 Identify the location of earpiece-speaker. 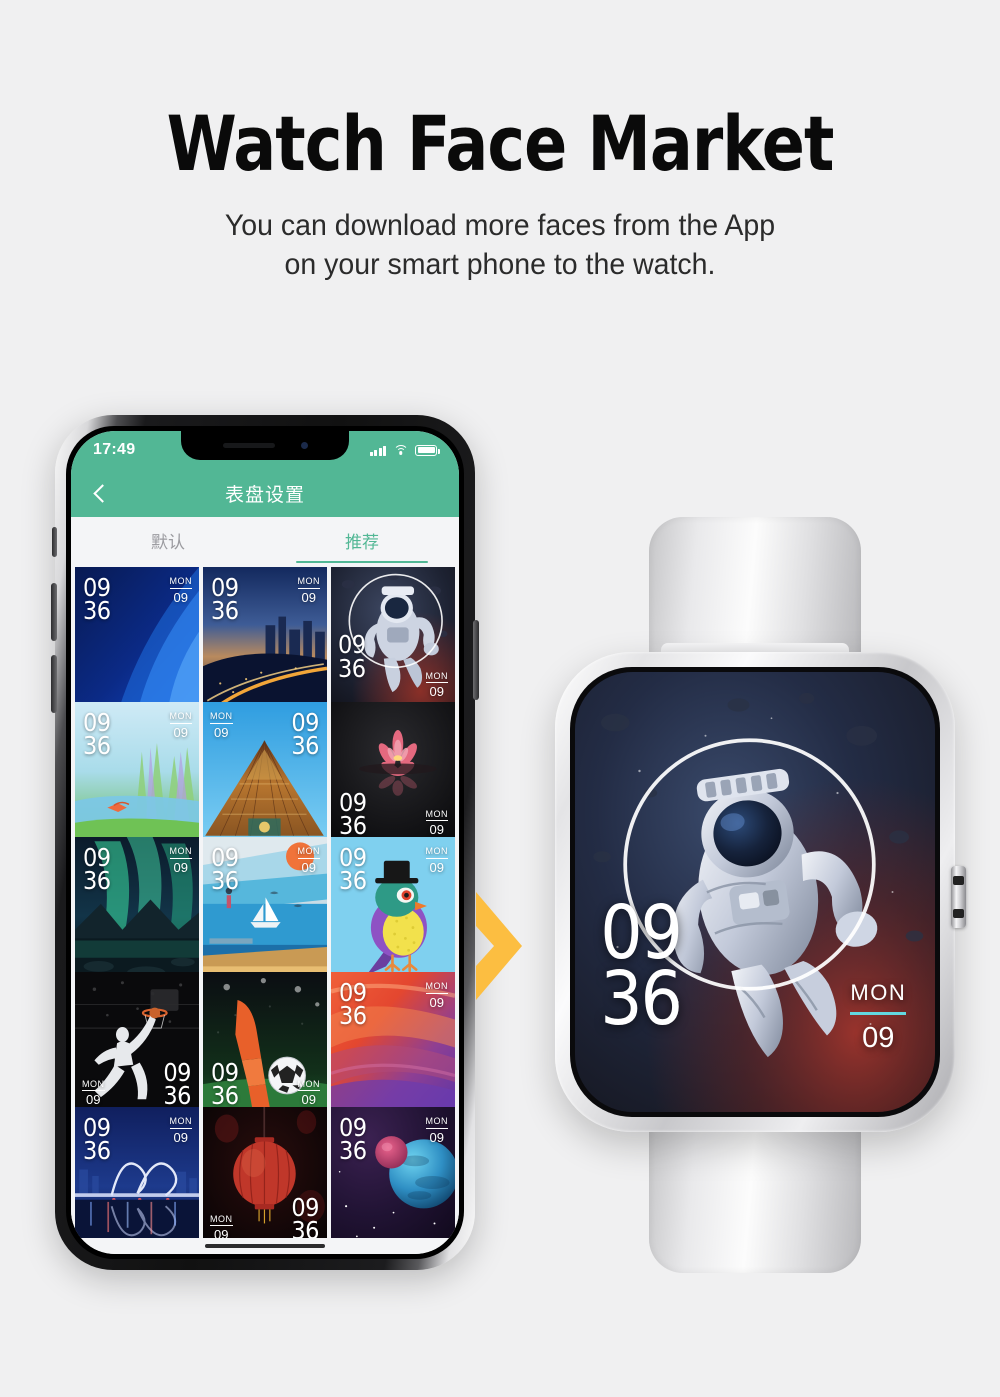
(248, 445).